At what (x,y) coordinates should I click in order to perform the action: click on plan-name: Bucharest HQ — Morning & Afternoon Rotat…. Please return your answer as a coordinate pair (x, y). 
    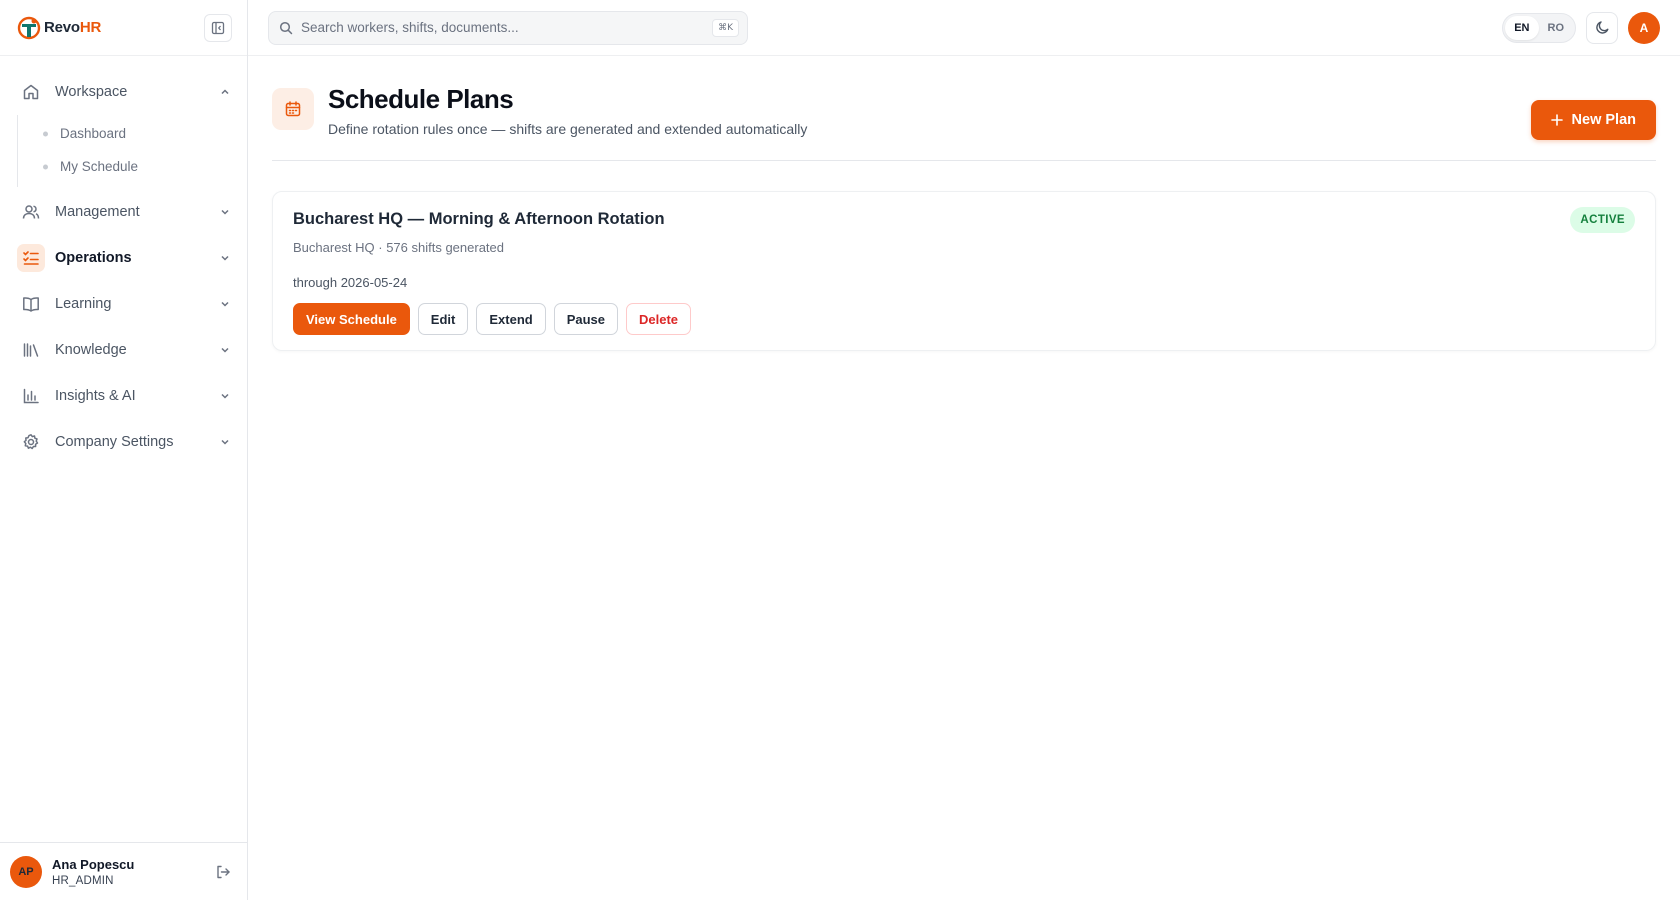
    Looking at the image, I should click on (479, 219).